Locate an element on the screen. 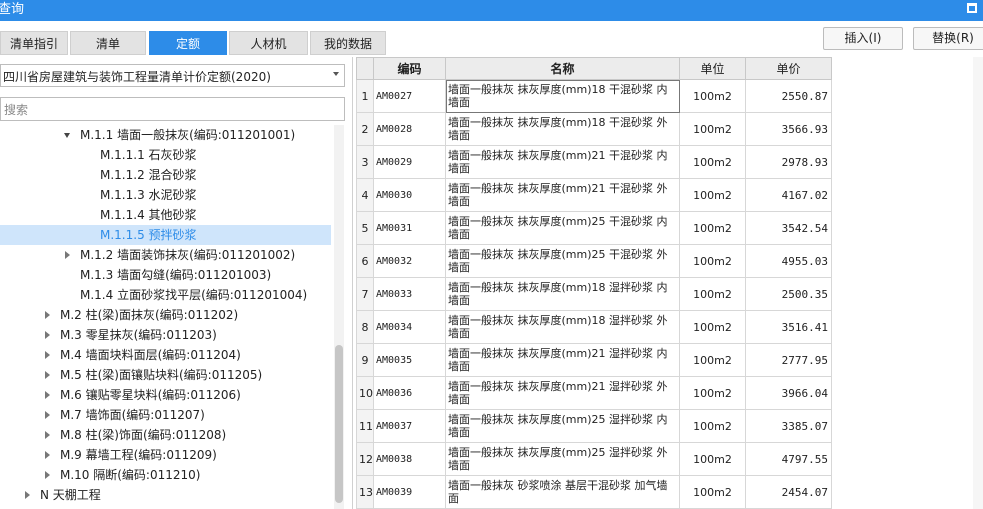 This screenshot has height=509, width=983. tree-item: M.8 柱(梁)饰面(编码:011208) is located at coordinates (165, 435).